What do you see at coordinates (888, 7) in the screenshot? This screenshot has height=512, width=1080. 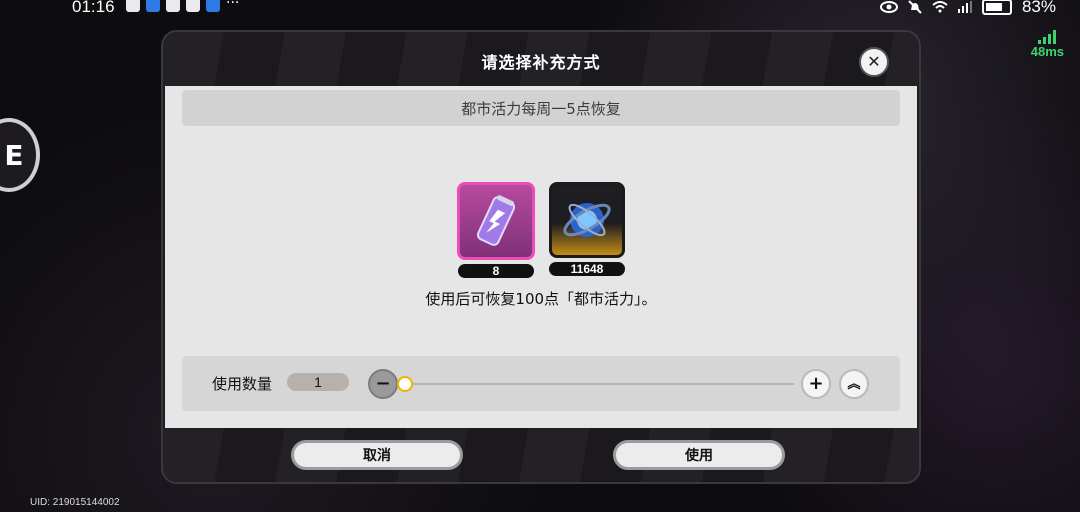 I see `eye-icon` at bounding box center [888, 7].